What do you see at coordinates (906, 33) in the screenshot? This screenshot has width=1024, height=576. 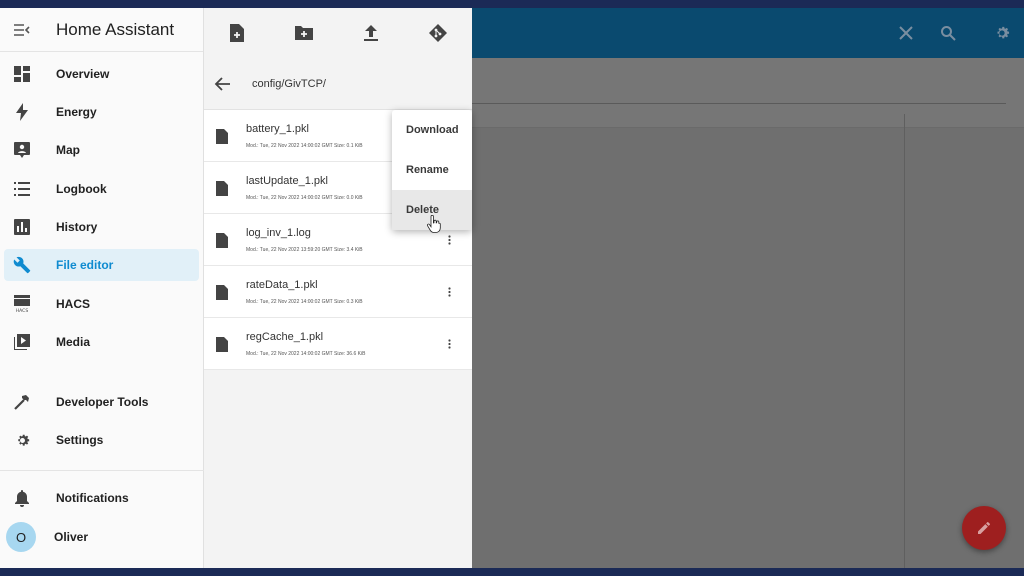 I see `close-icon` at bounding box center [906, 33].